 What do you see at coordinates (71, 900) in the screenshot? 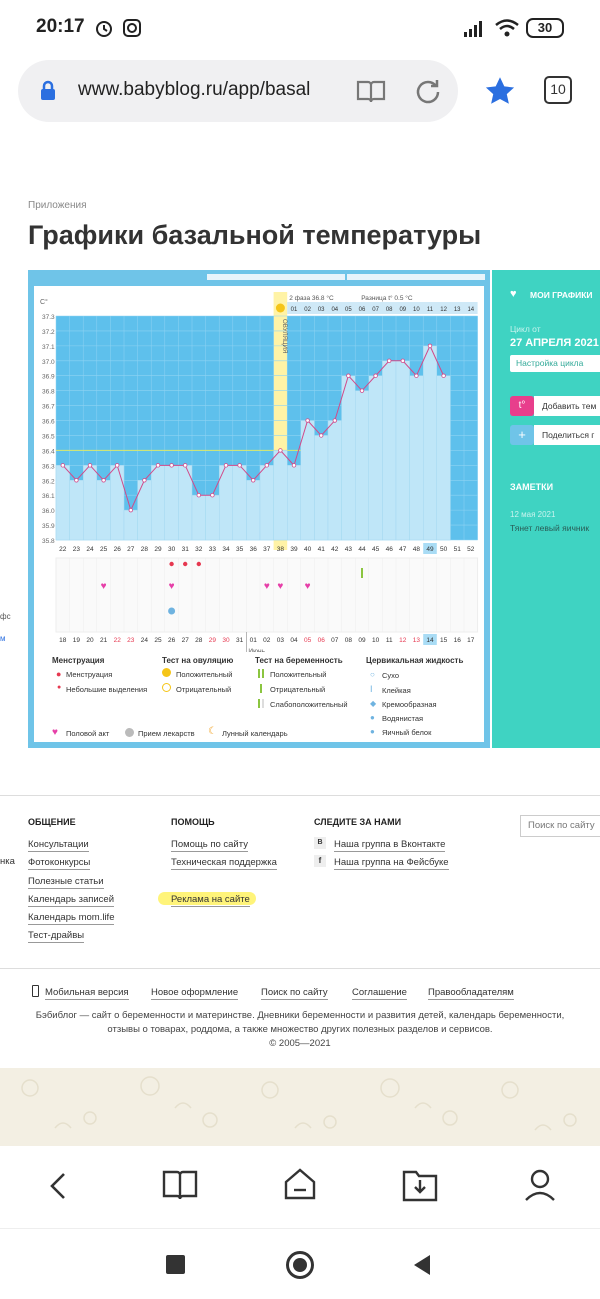
I see `footer-link: Календарь записей` at bounding box center [71, 900].